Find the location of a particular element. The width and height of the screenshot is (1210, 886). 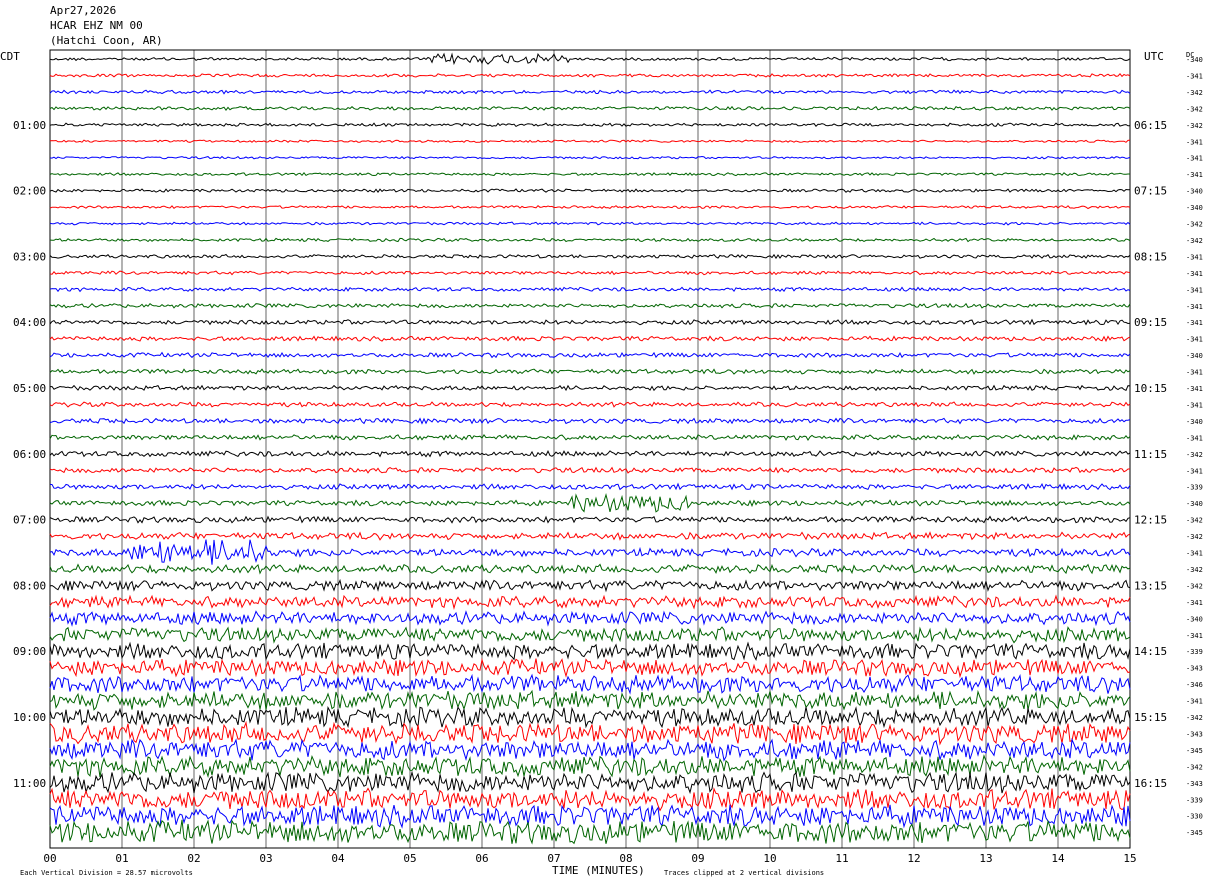

x-tick-label: 14 is located at coordinates (1058, 858).